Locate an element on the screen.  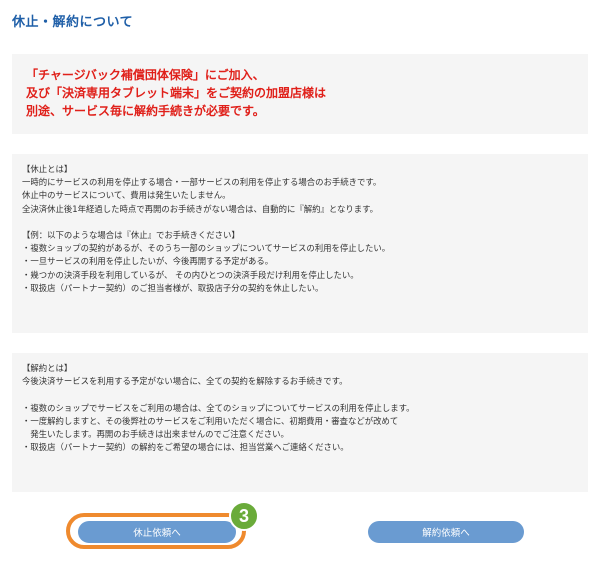
notice-line: 「チャージバック補償団体保険」にご加入、 is located at coordinates (145, 75).